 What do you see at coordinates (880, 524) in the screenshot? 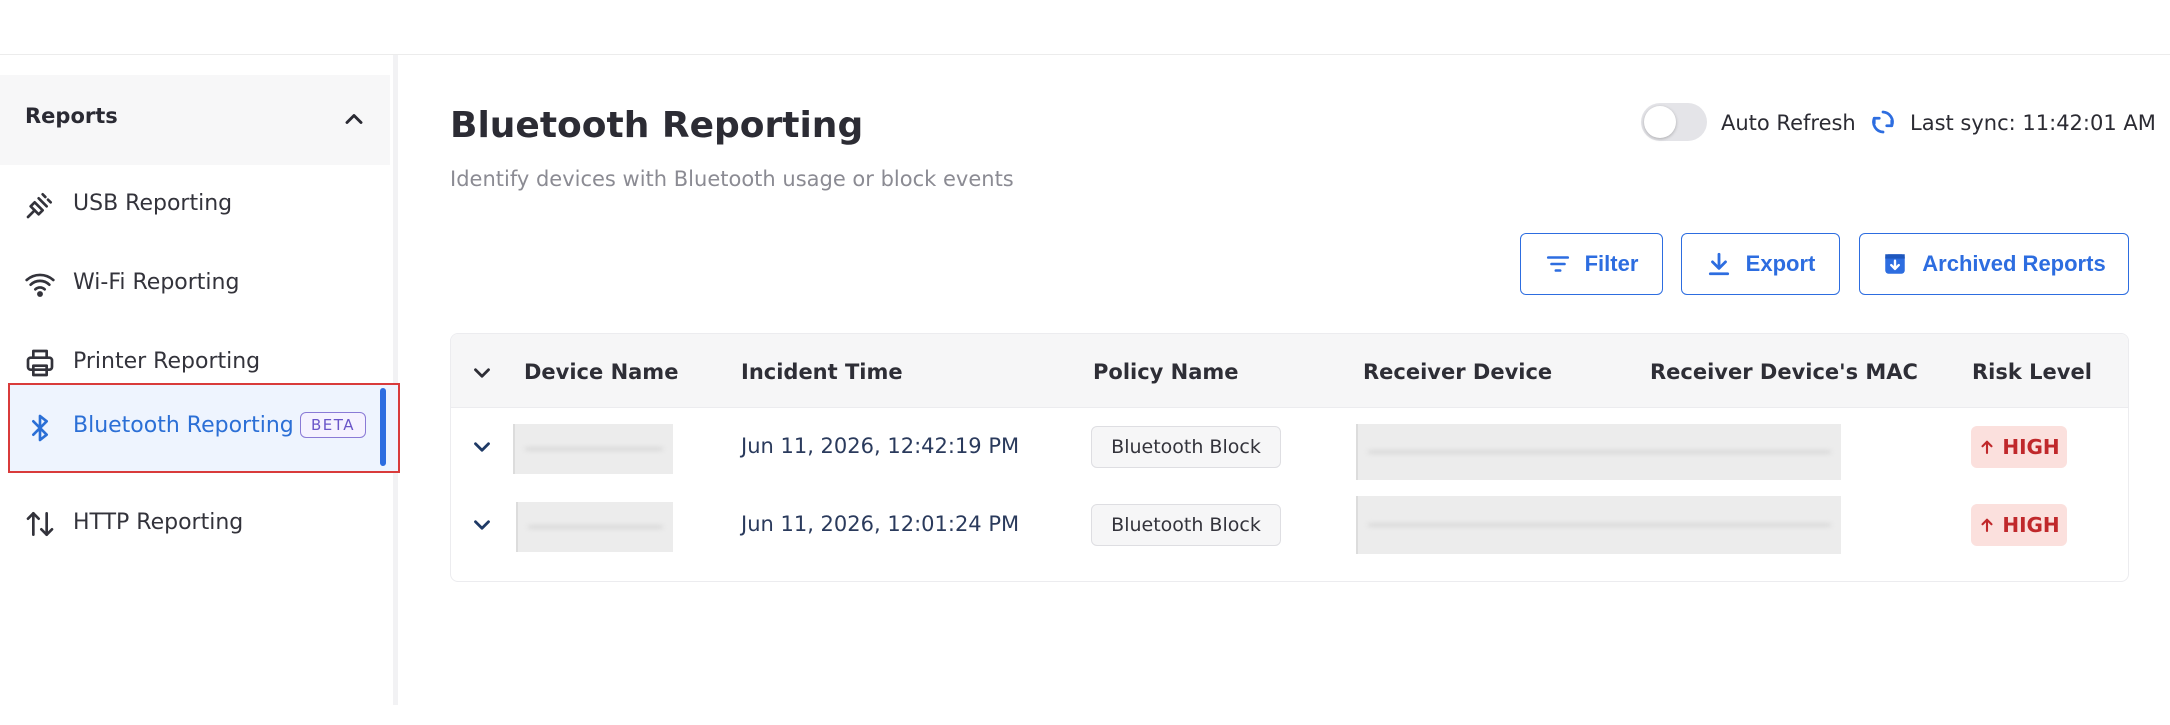
I see `incident-time: Jun 11, 2026, 12:01:24 PM` at bounding box center [880, 524].